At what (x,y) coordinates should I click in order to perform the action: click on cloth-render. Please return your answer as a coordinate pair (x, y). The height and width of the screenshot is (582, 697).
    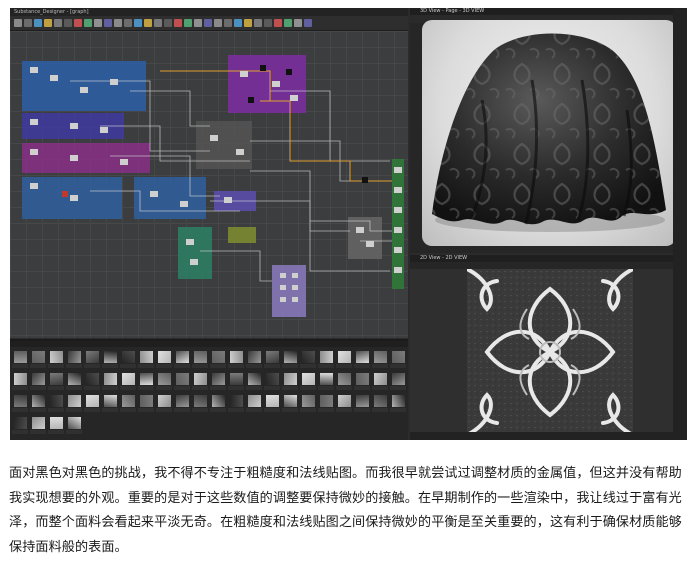
    Looking at the image, I should click on (549, 133).